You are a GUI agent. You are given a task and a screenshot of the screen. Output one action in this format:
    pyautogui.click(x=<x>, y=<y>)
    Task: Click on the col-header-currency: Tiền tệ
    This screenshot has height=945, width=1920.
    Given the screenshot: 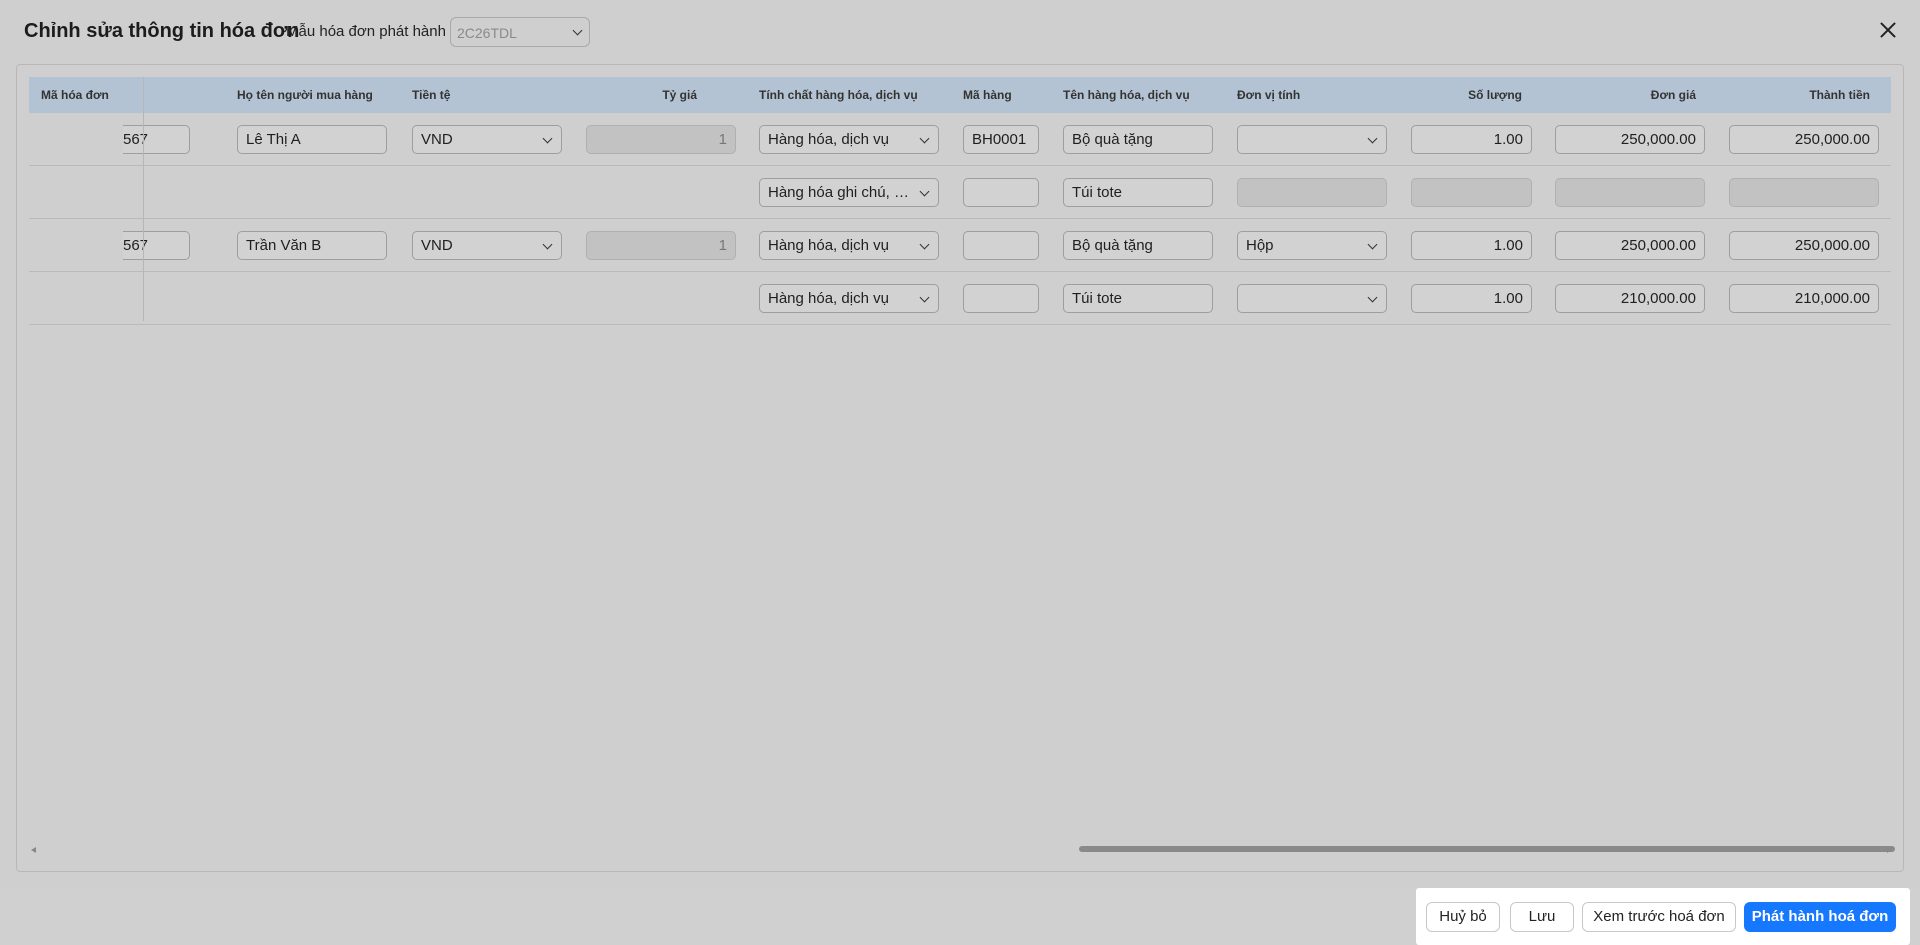 What is the action you would take?
    pyautogui.click(x=431, y=95)
    